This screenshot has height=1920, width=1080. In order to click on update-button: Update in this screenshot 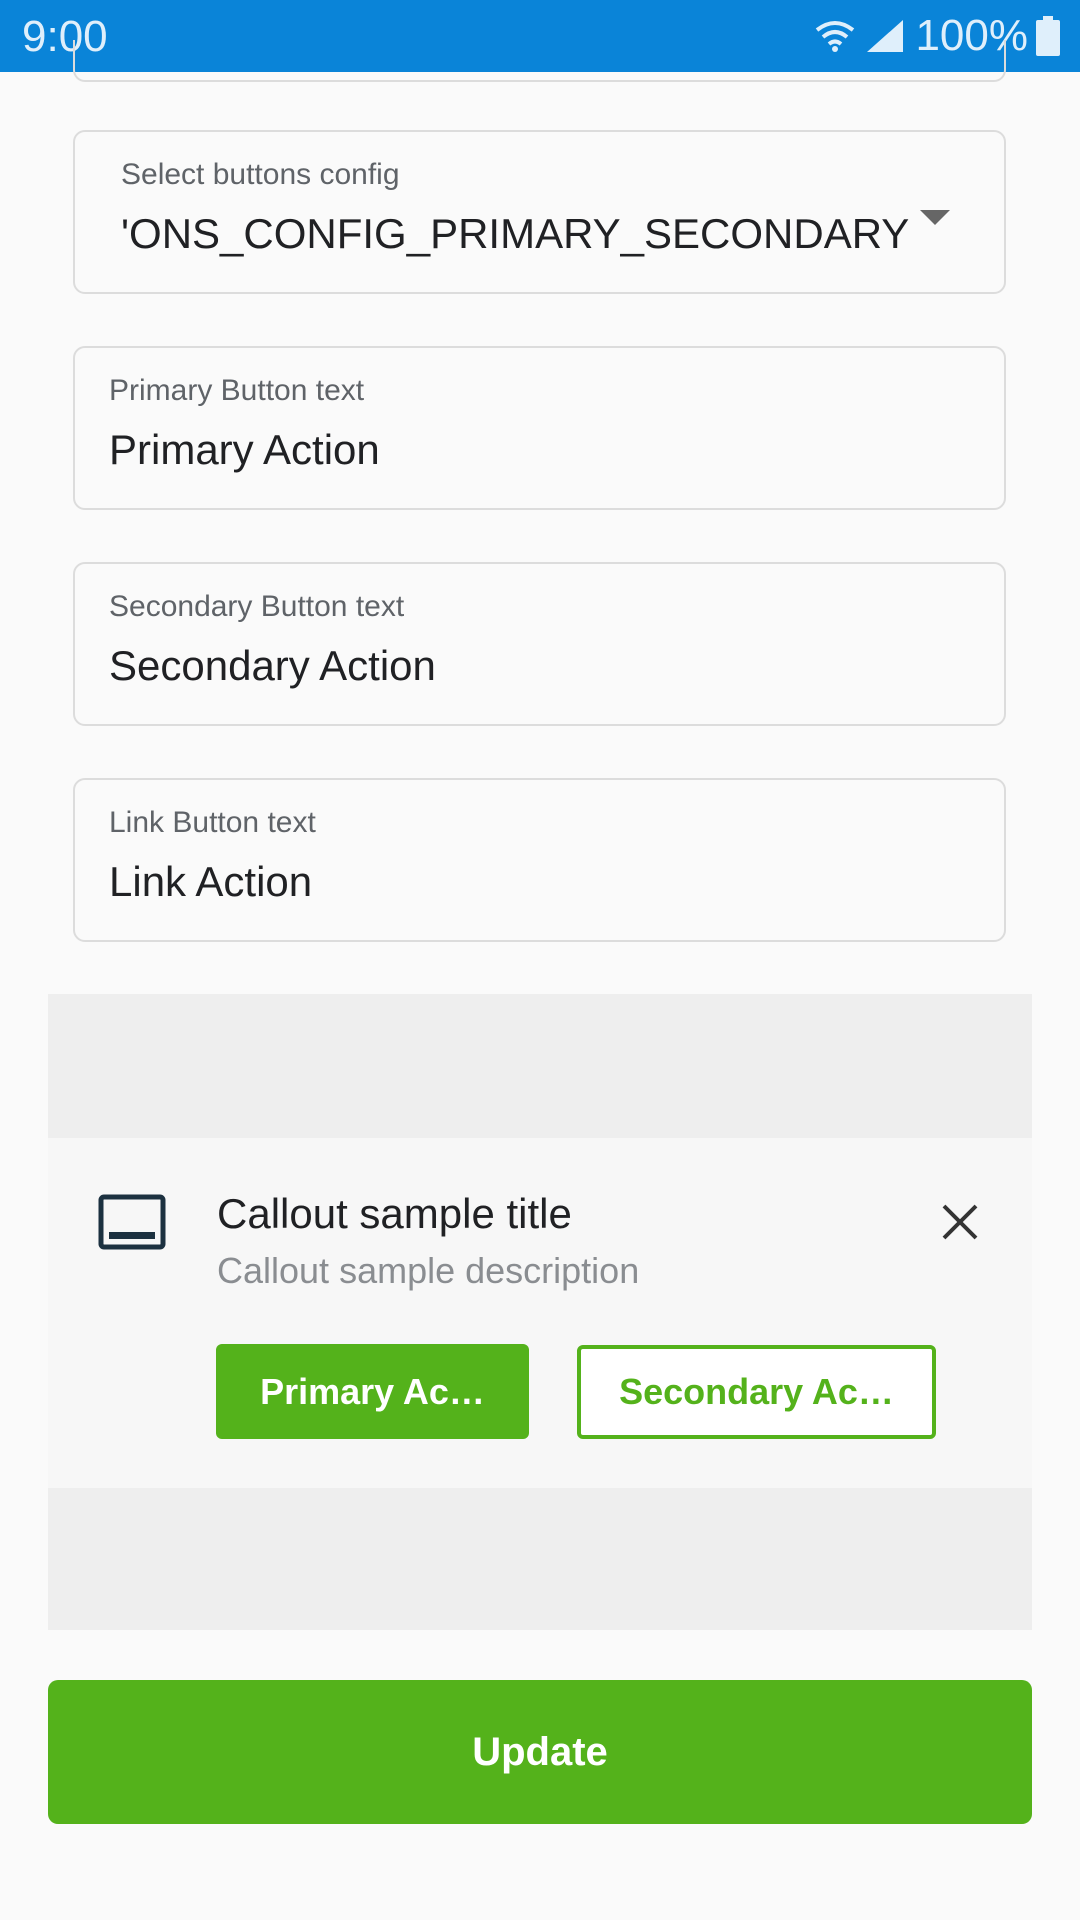, I will do `click(540, 1752)`.